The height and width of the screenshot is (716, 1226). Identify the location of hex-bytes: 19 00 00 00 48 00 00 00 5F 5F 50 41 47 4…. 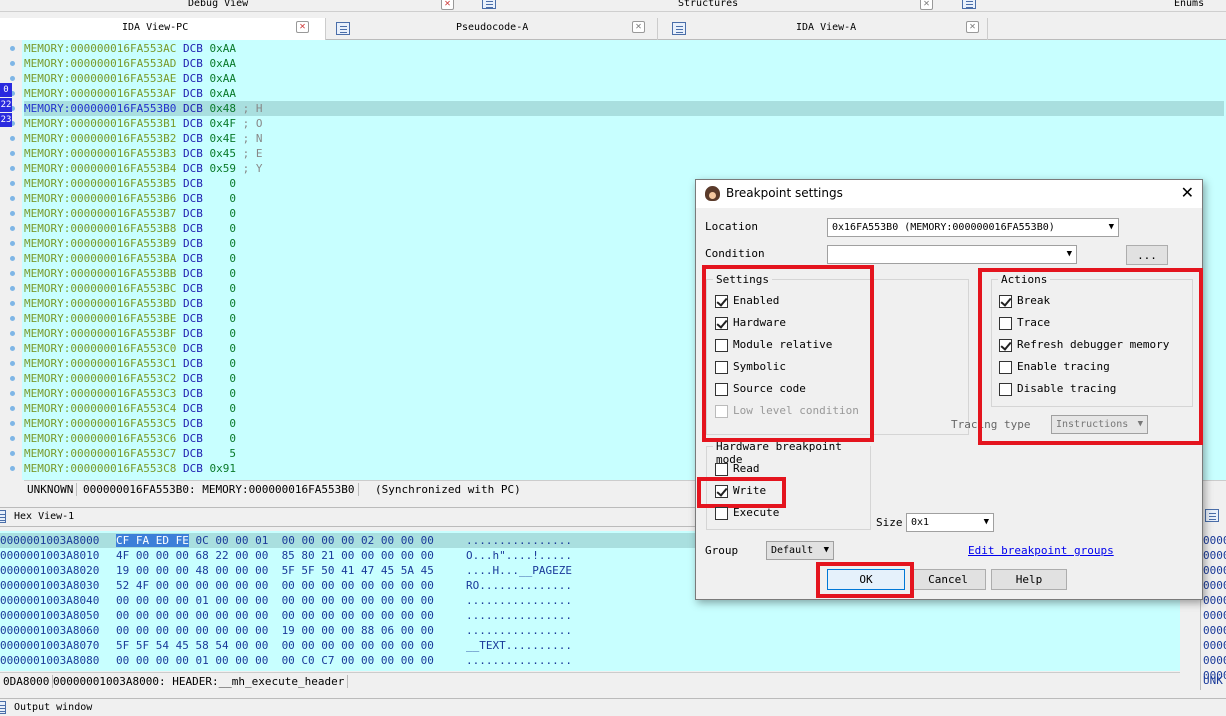
(275, 570).